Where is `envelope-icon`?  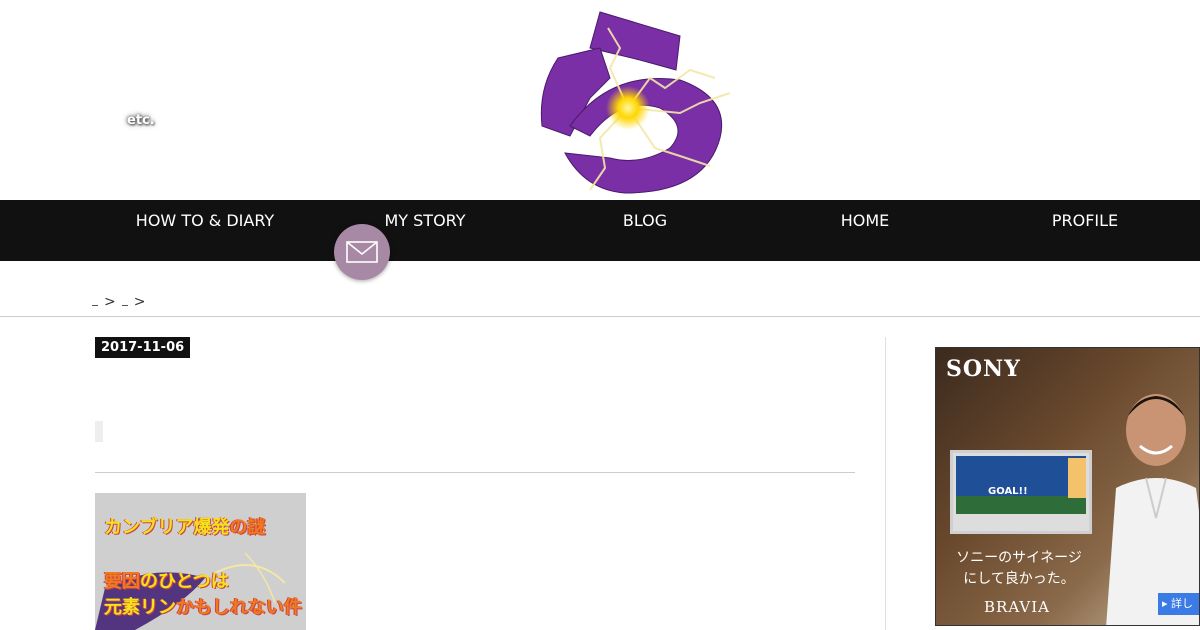
envelope-icon is located at coordinates (362, 252).